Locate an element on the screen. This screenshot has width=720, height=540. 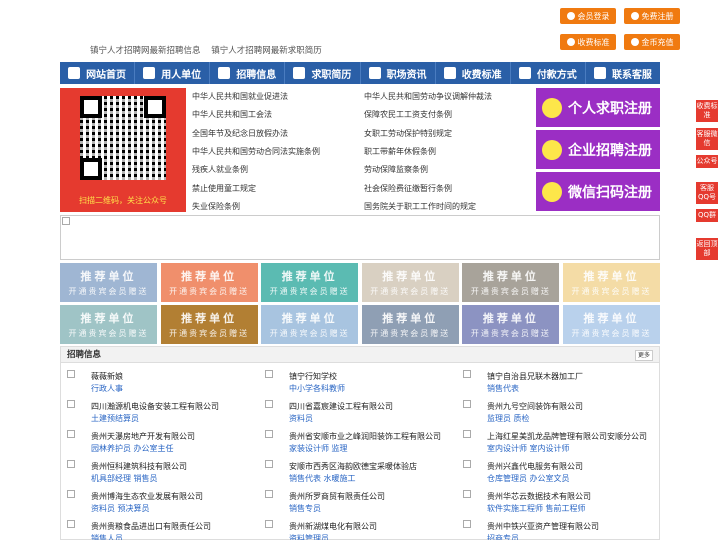
more-button: 更多 is located at coordinates (643, 355).